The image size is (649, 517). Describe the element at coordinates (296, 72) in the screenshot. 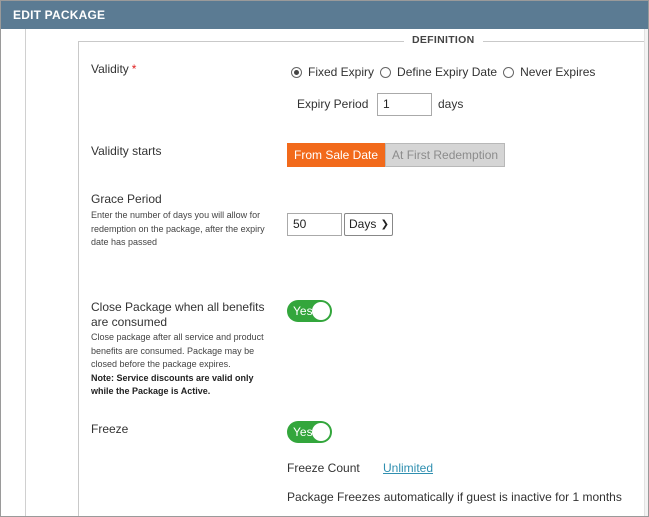

I see `radio-selected-icon` at that location.